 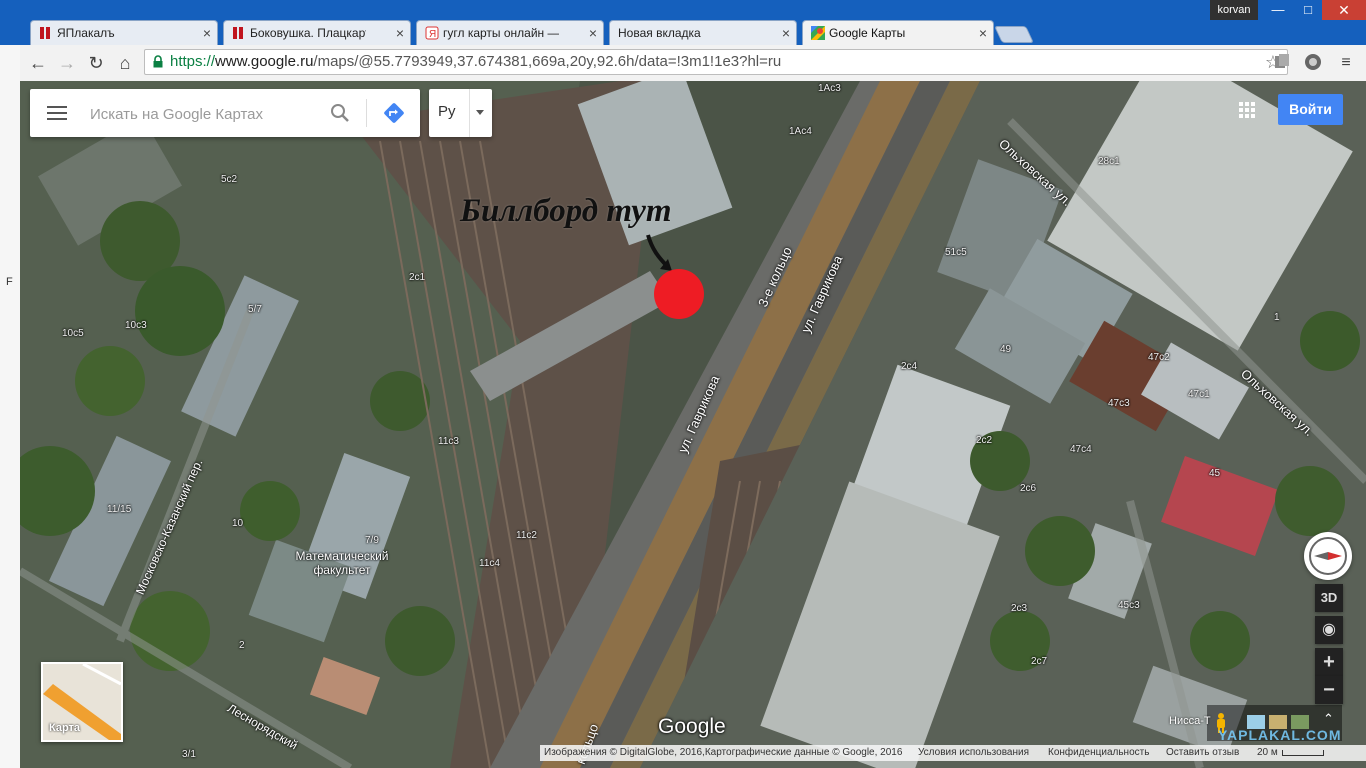 I want to click on search-icon, so click(x=340, y=113).